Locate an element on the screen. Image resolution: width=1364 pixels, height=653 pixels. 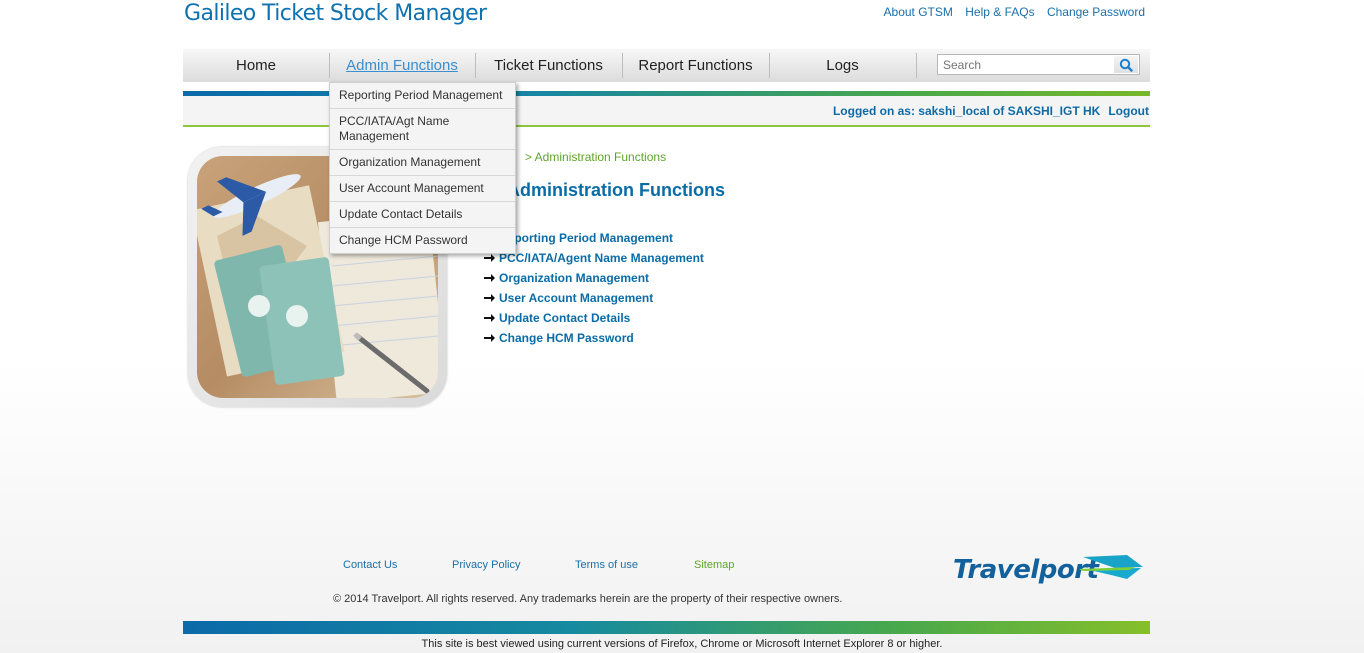
menu-item-organization-management: Organization Management is located at coordinates (422, 163).